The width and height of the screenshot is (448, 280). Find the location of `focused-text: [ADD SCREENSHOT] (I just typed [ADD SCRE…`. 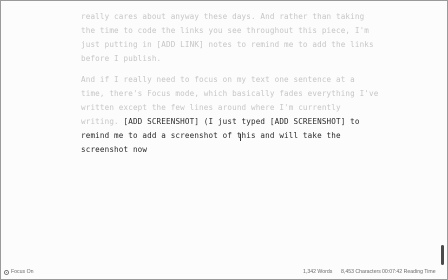

focused-text: [ADD SCREENSHOT] (I just typed [ADD SCRE… is located at coordinates (241, 121).